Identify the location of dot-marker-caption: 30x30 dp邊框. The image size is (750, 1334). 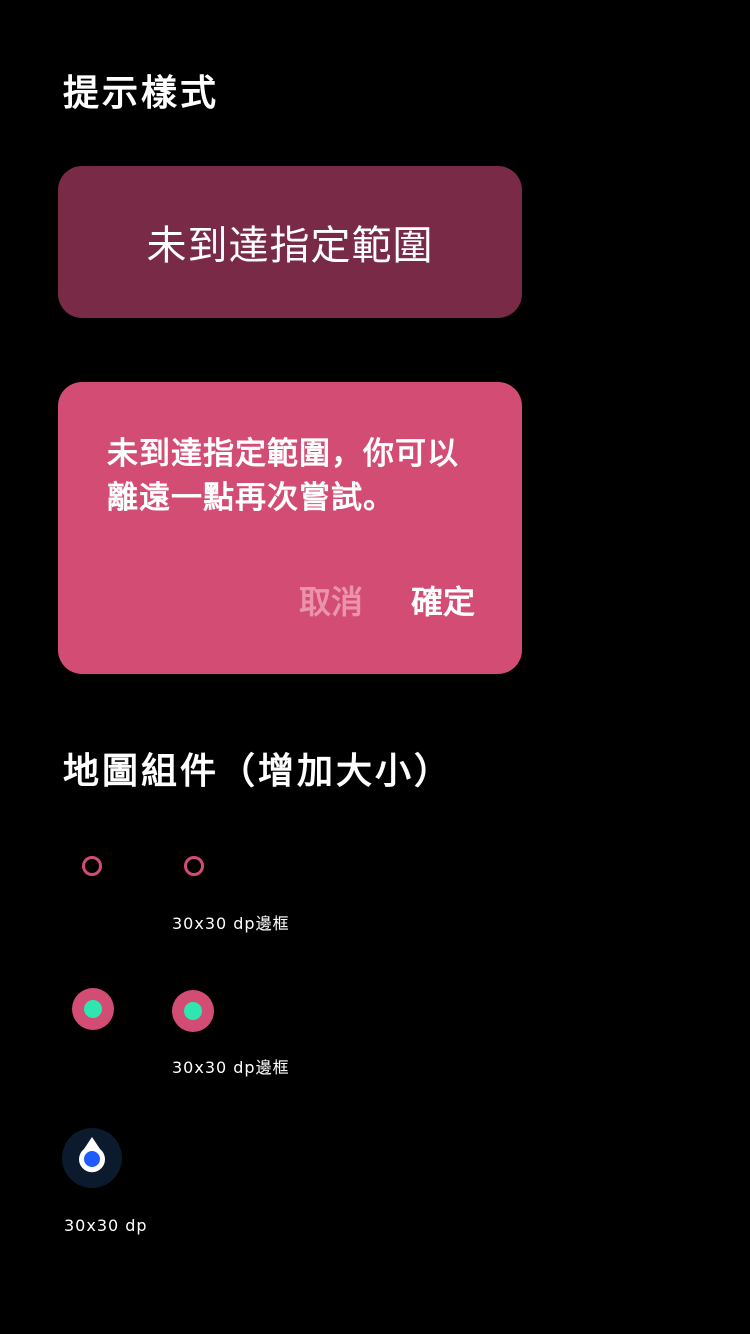
(231, 1067).